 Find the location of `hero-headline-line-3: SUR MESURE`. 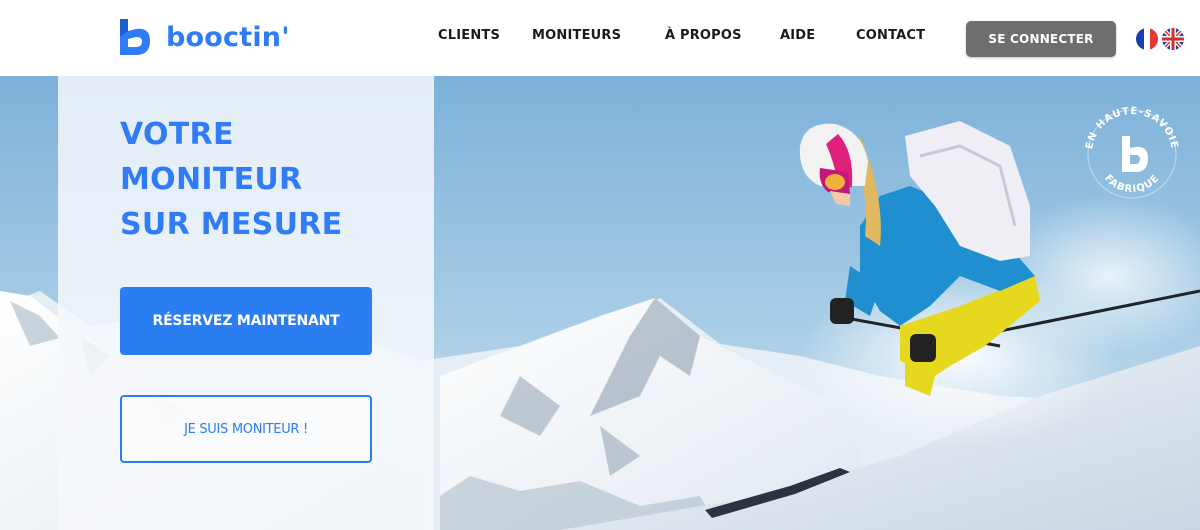

hero-headline-line-3: SUR MESURE is located at coordinates (231, 224).